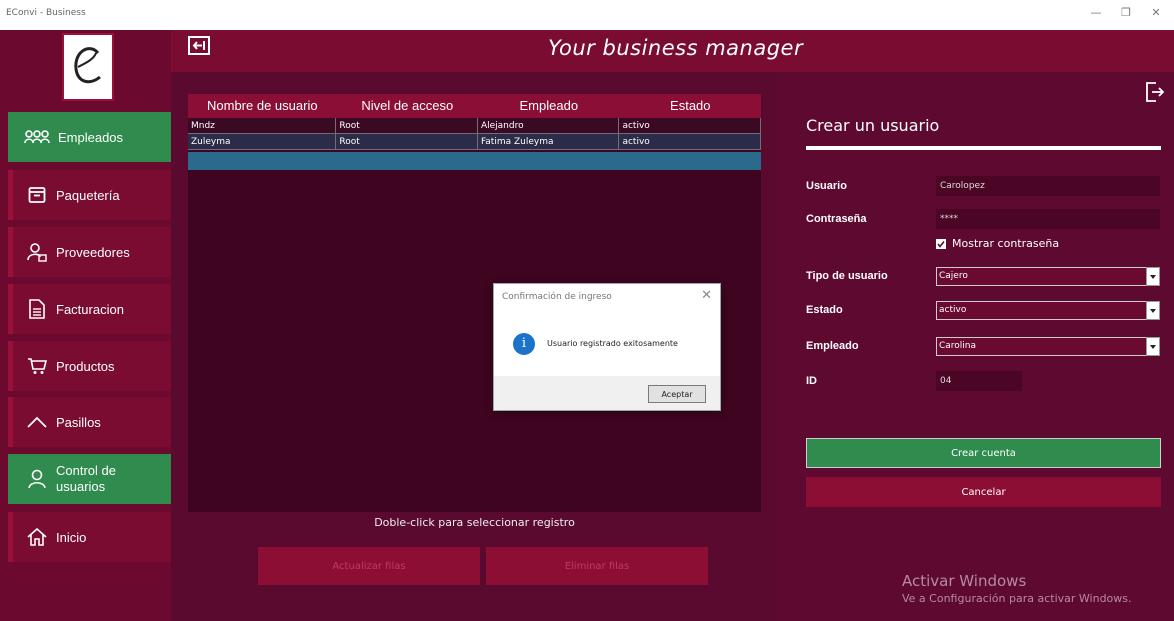 Image resolution: width=1174 pixels, height=621 pixels. Describe the element at coordinates (37, 252) in the screenshot. I see `supplier-icon` at that location.